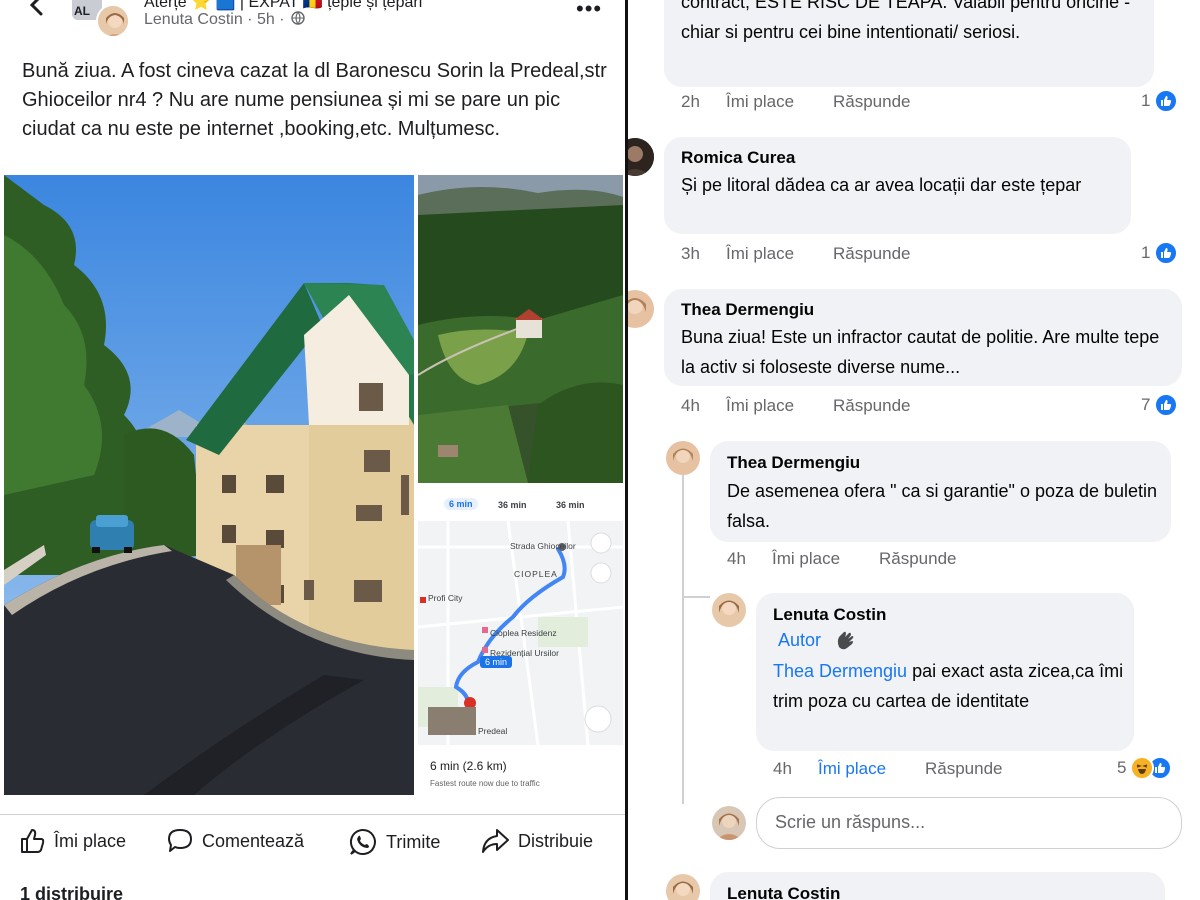  Describe the element at coordinates (690, 102) in the screenshot. I see `comment-time: 2h` at that location.